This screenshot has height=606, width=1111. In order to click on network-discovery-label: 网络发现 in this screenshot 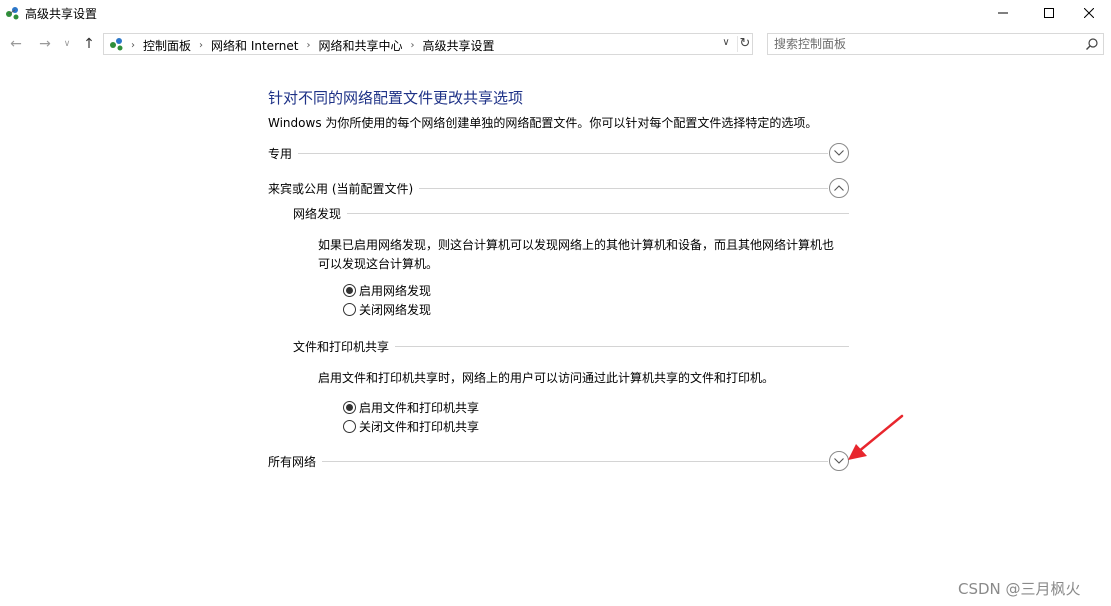, I will do `click(320, 213)`.